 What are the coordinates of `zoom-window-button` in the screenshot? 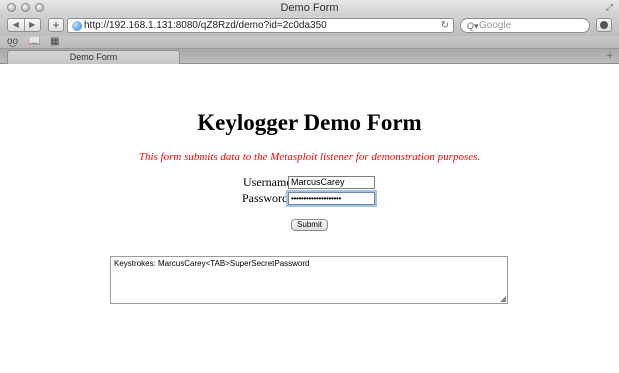 It's located at (39, 7).